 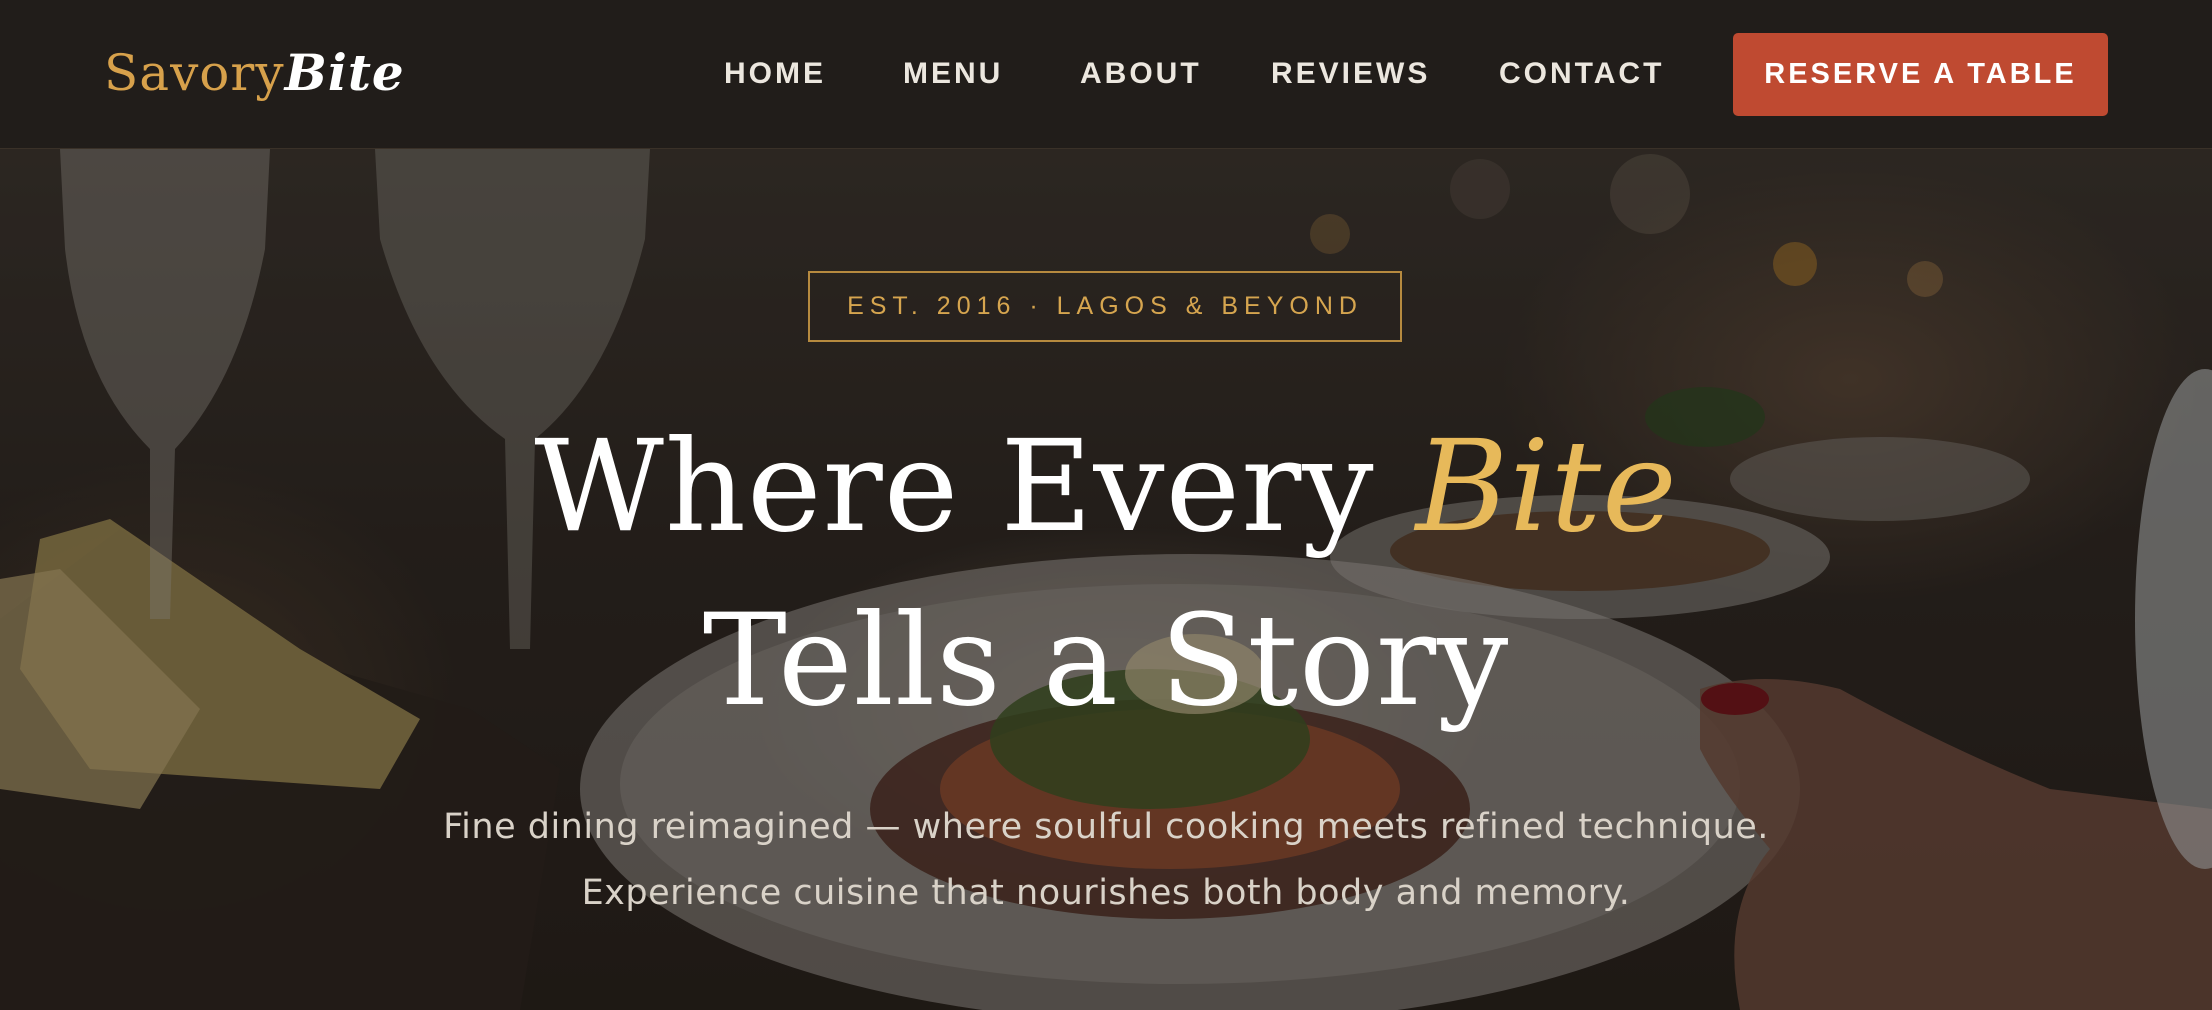 I want to click on nav-home: HOME, so click(x=775, y=74).